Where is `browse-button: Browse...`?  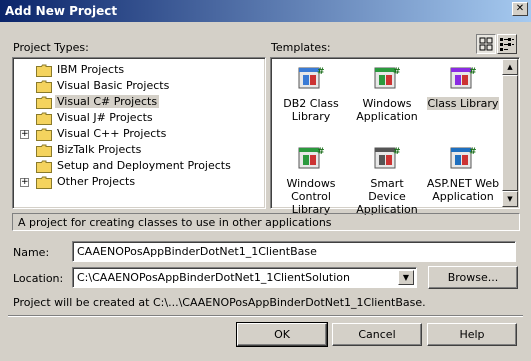
browse-button: Browse... is located at coordinates (473, 277).